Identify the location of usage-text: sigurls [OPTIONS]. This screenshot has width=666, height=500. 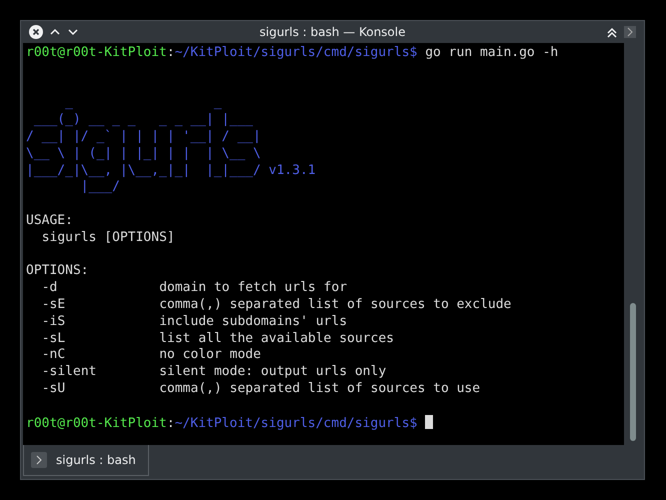
(108, 237).